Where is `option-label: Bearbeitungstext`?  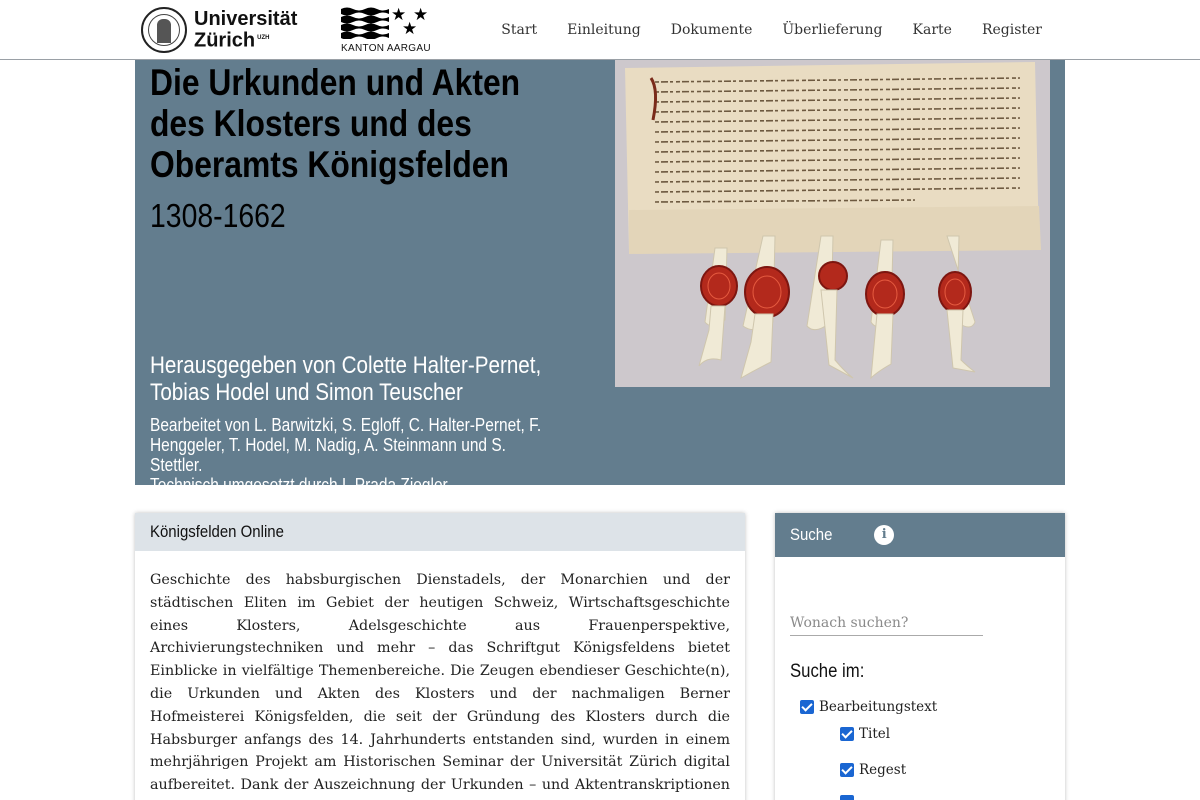
option-label: Bearbeitungstext is located at coordinates (878, 707).